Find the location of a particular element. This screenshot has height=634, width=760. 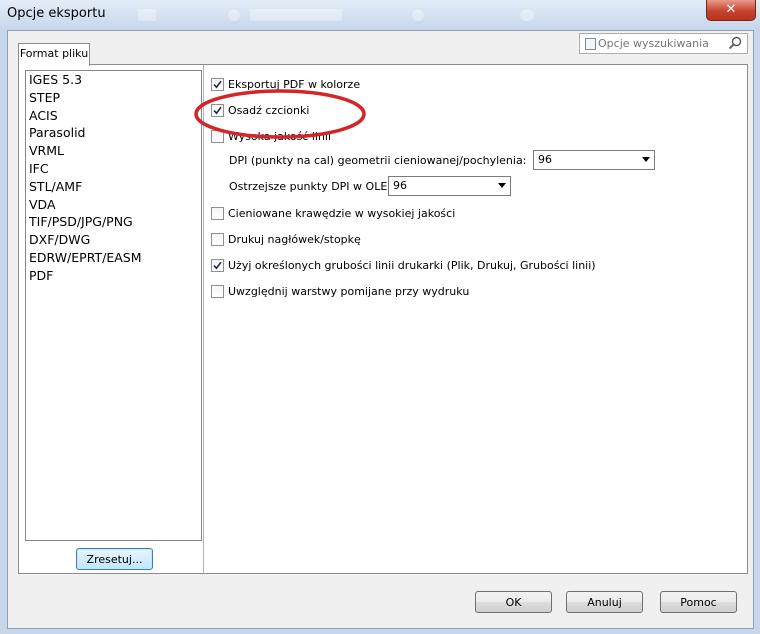

list-item: STL/AMF is located at coordinates (113, 187).